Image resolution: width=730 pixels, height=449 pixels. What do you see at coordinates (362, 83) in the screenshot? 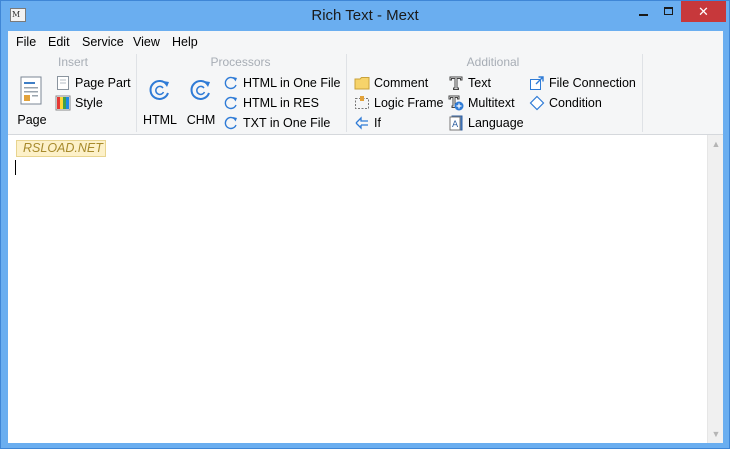
I see `folder-icon` at bounding box center [362, 83].